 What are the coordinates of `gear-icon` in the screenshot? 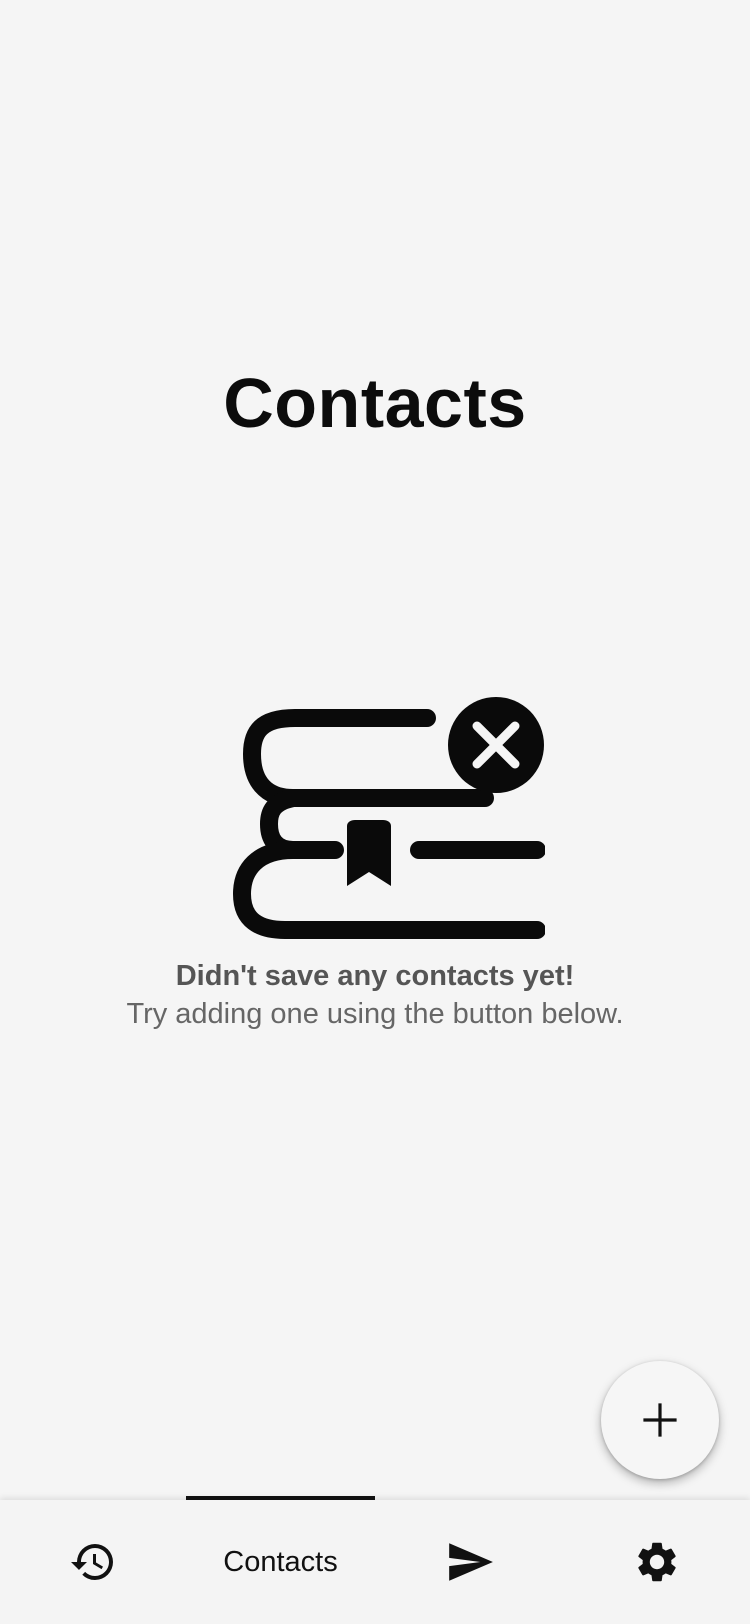 It's located at (657, 1562).